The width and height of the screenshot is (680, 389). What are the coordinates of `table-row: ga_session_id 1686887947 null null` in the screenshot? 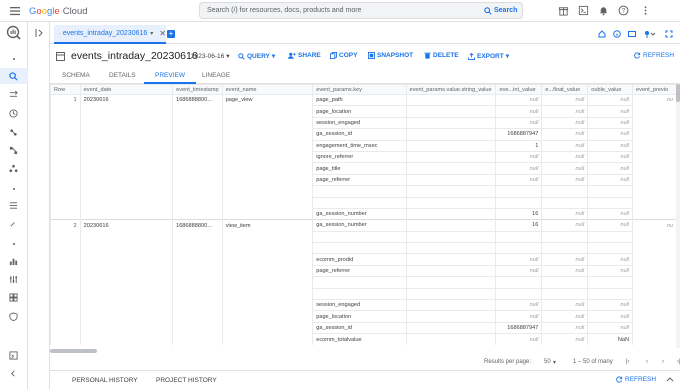 It's located at (363, 327).